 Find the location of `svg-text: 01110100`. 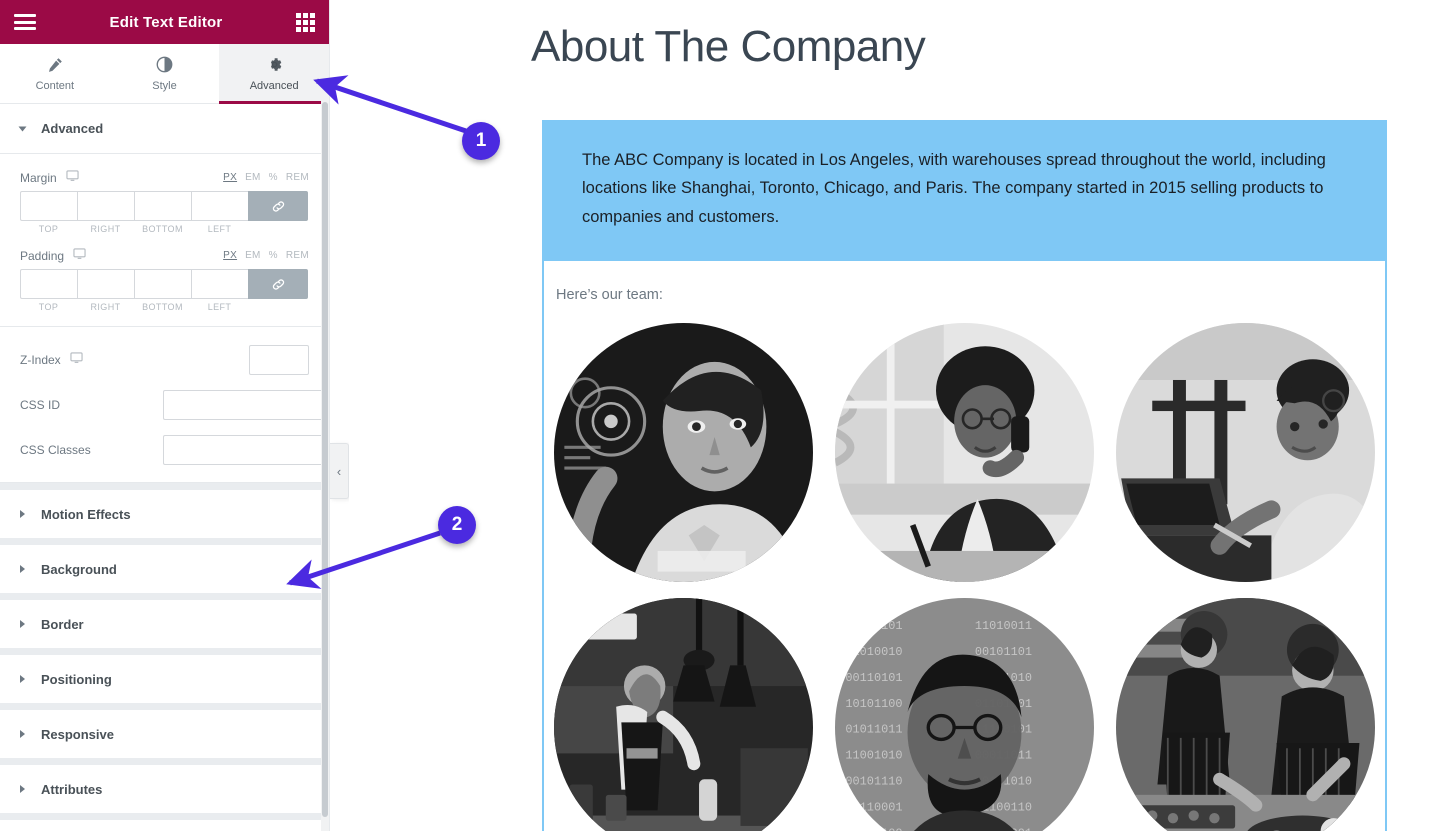

svg-text: 01110100 is located at coordinates (873, 828).